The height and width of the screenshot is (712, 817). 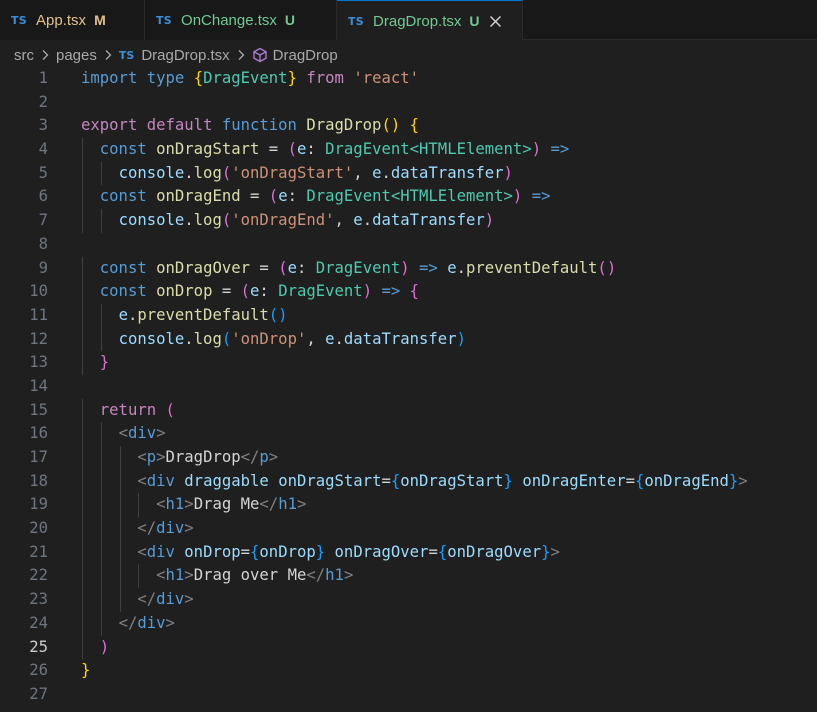 What do you see at coordinates (43, 125) in the screenshot?
I see `line-number: 3` at bounding box center [43, 125].